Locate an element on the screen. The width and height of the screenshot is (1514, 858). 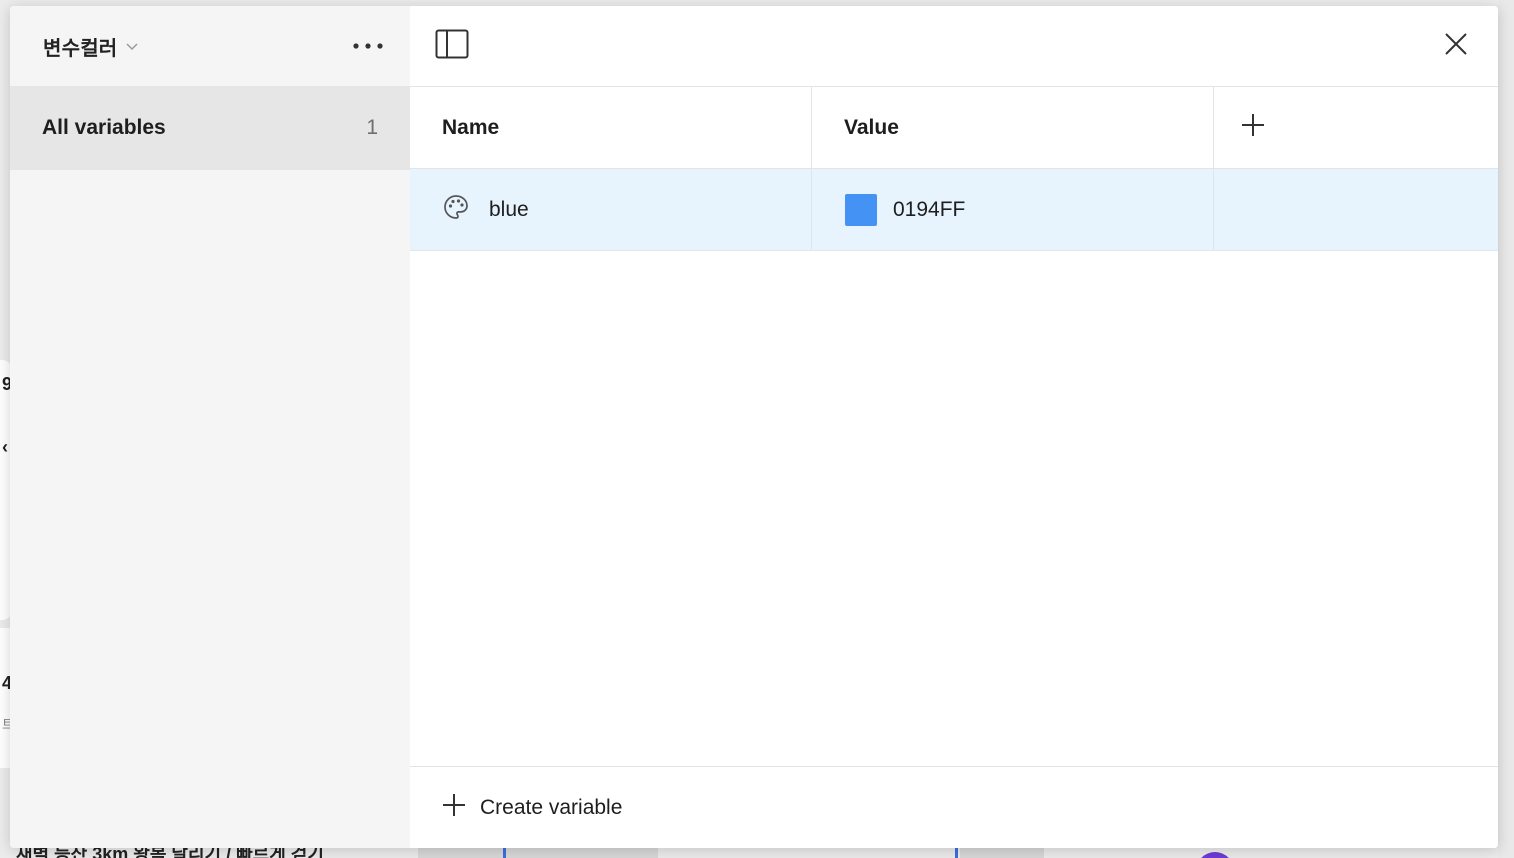
table-header: Name Value is located at coordinates (954, 128).